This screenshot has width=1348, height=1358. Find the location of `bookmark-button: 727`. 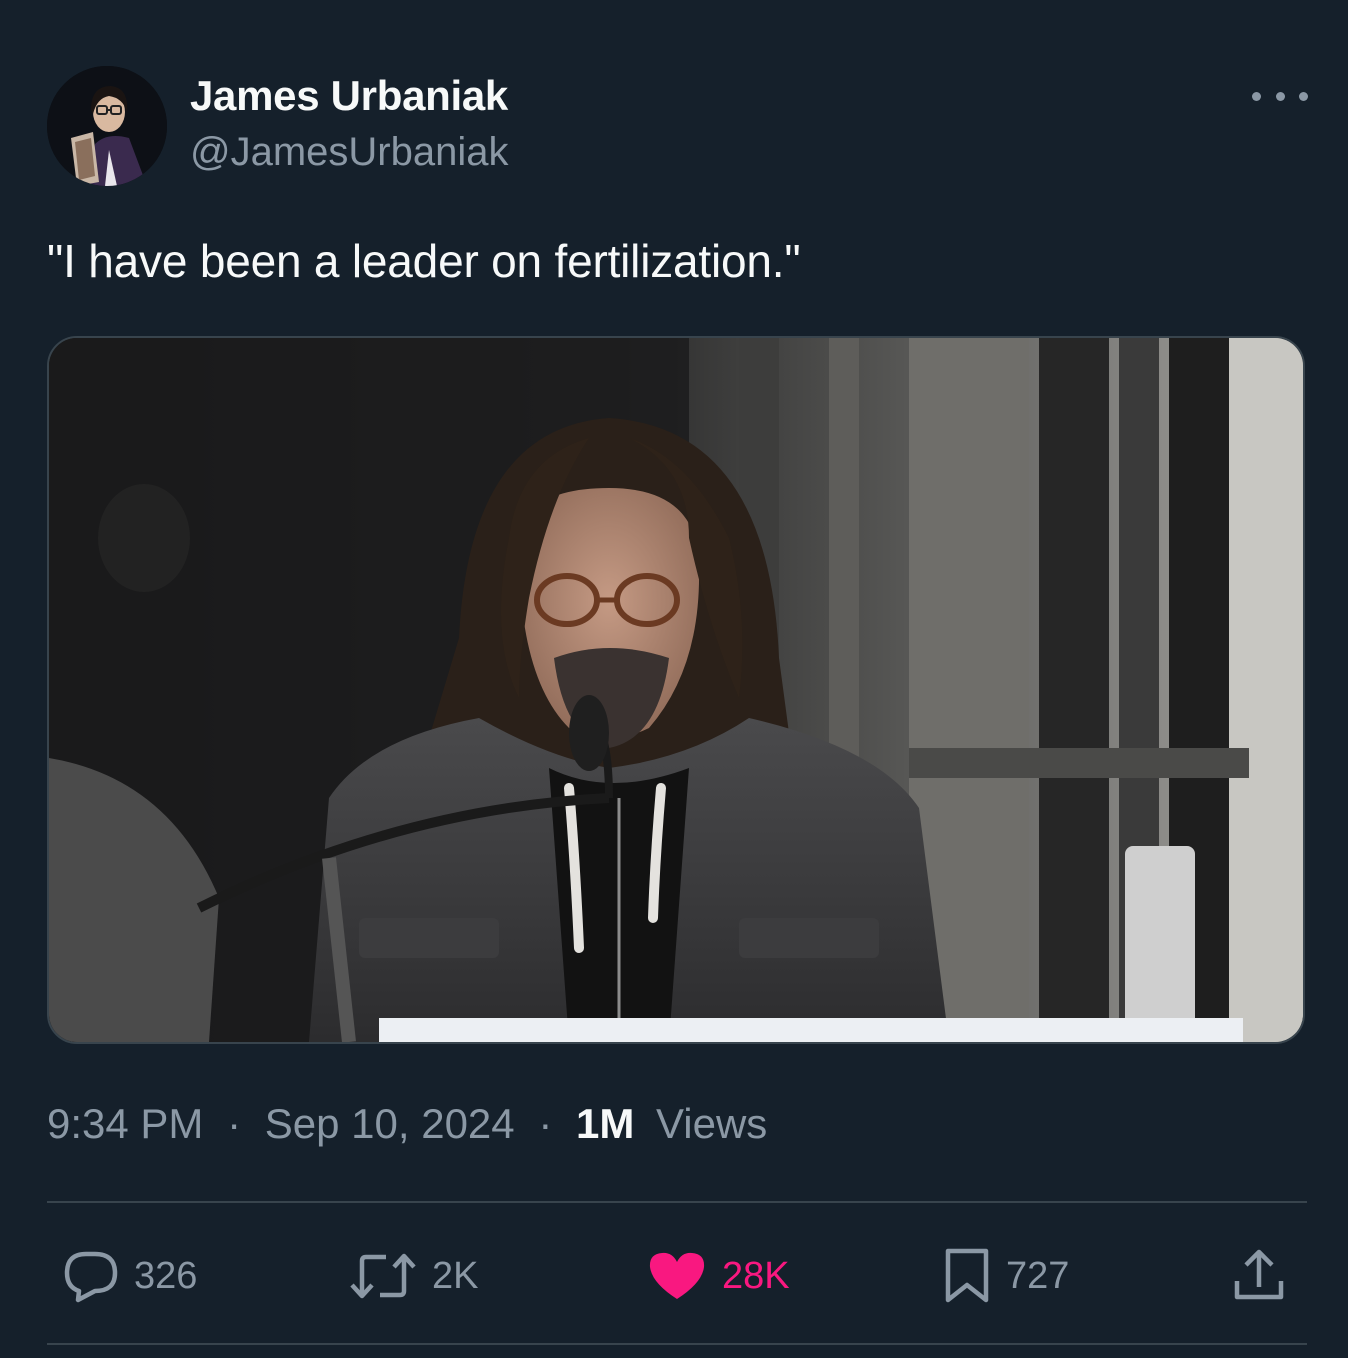

bookmark-button: 727 is located at coordinates (1005, 1276).